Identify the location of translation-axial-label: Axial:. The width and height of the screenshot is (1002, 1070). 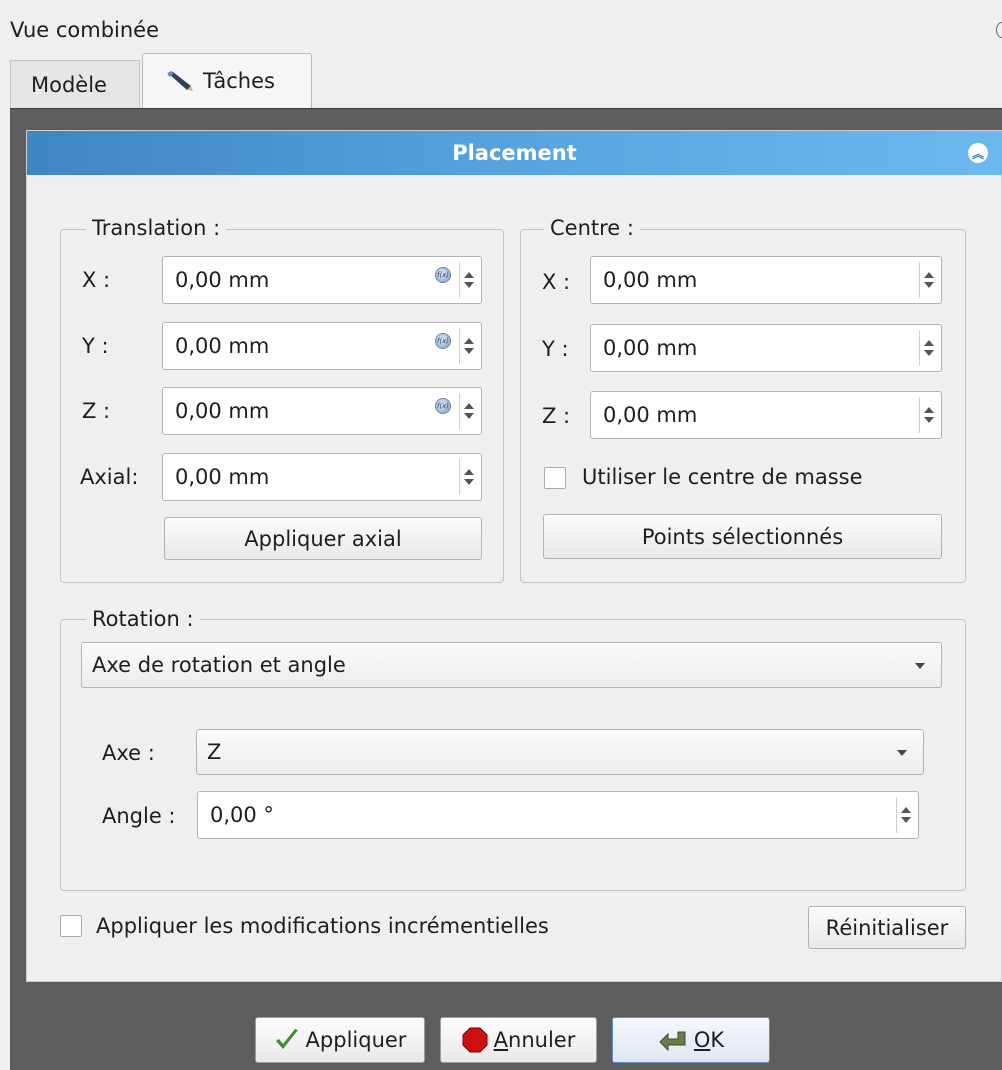
(109, 477).